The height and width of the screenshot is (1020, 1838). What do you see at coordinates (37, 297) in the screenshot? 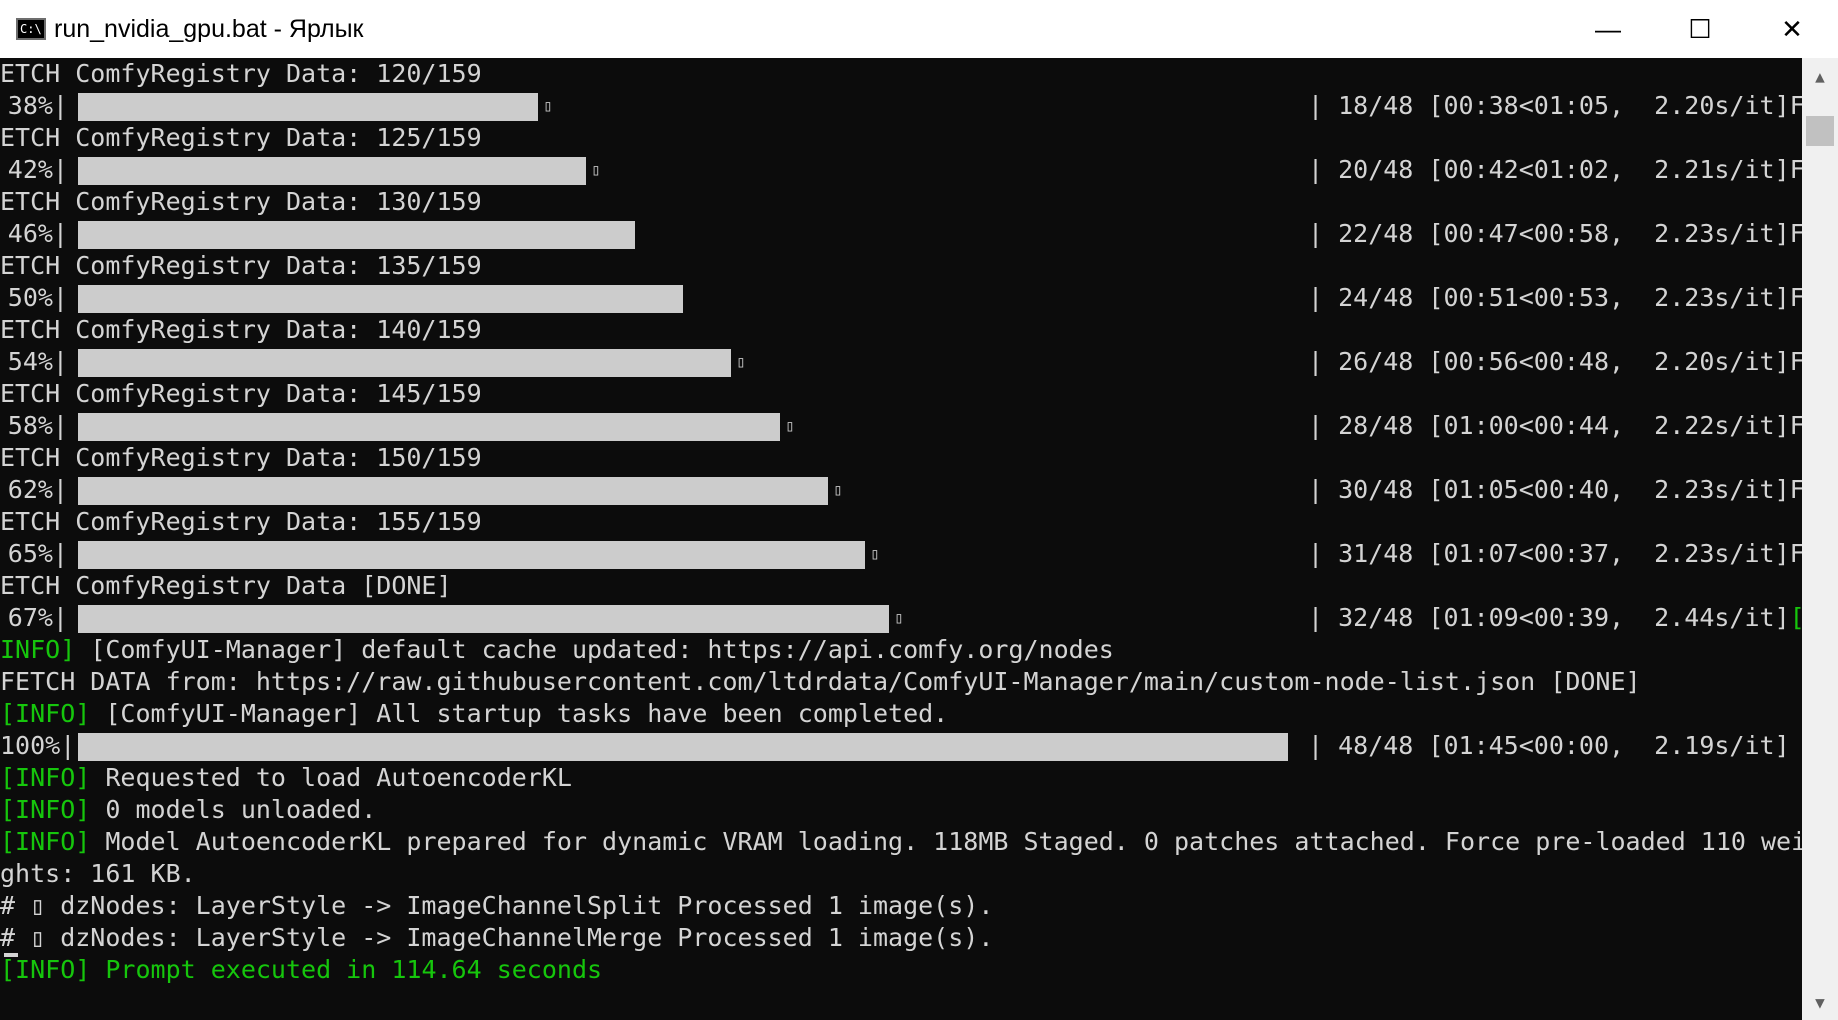
I see `progress-percent: 50%|` at bounding box center [37, 297].